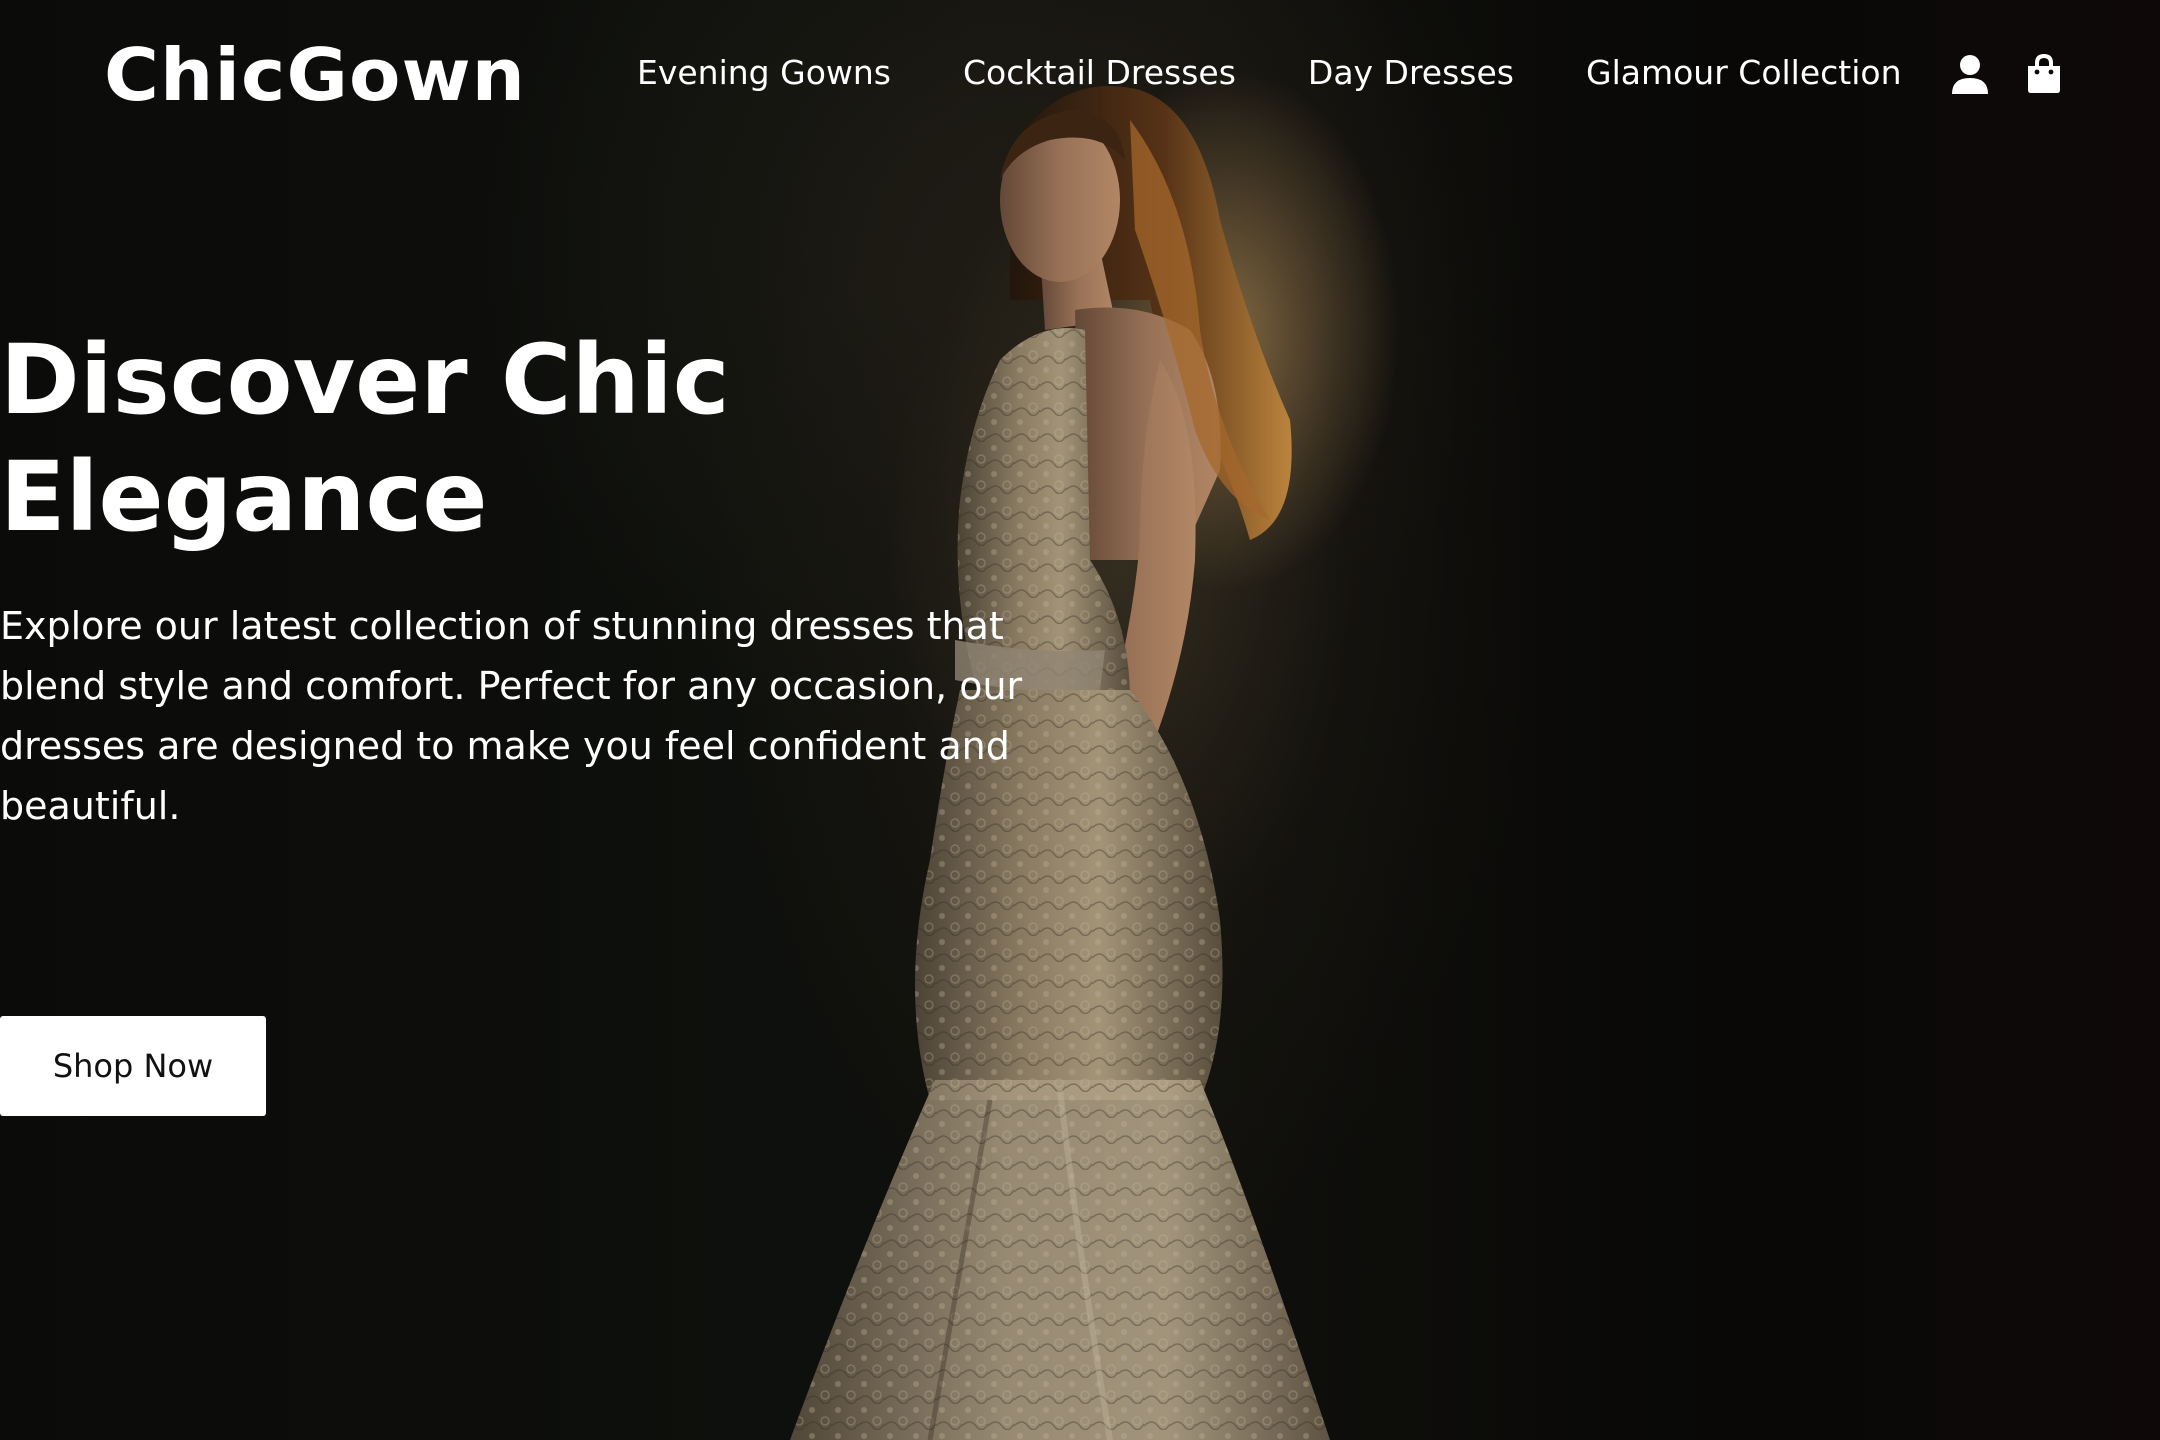 The image size is (2160, 1440). What do you see at coordinates (2044, 74) in the screenshot?
I see `shopping-bag-icon` at bounding box center [2044, 74].